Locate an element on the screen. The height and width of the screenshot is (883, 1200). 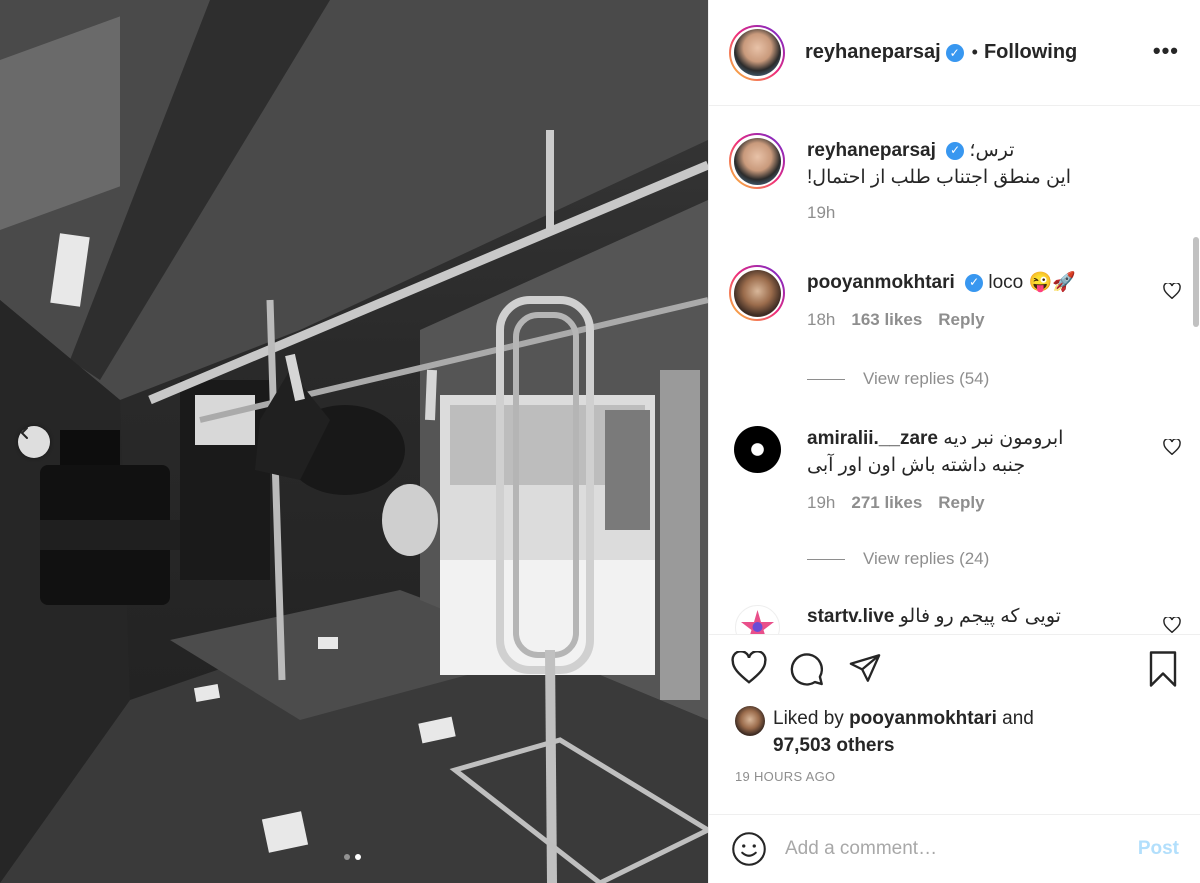
heart-icon is located at coordinates (749, 671).